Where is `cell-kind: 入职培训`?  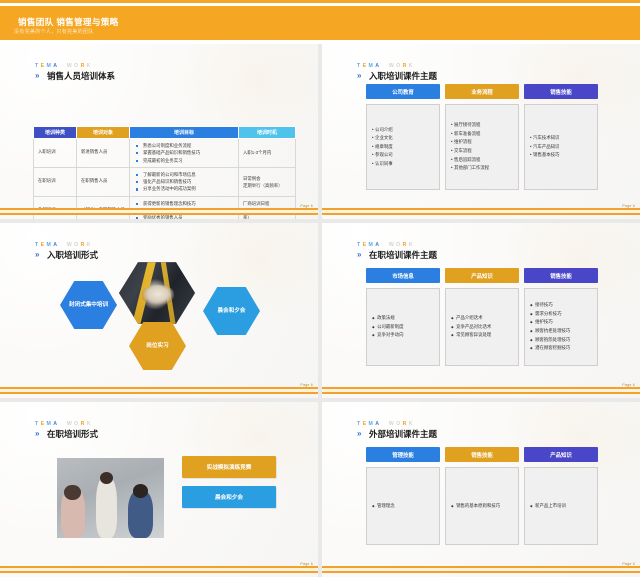
cell-kind: 入职培训 is located at coordinates (55, 153).